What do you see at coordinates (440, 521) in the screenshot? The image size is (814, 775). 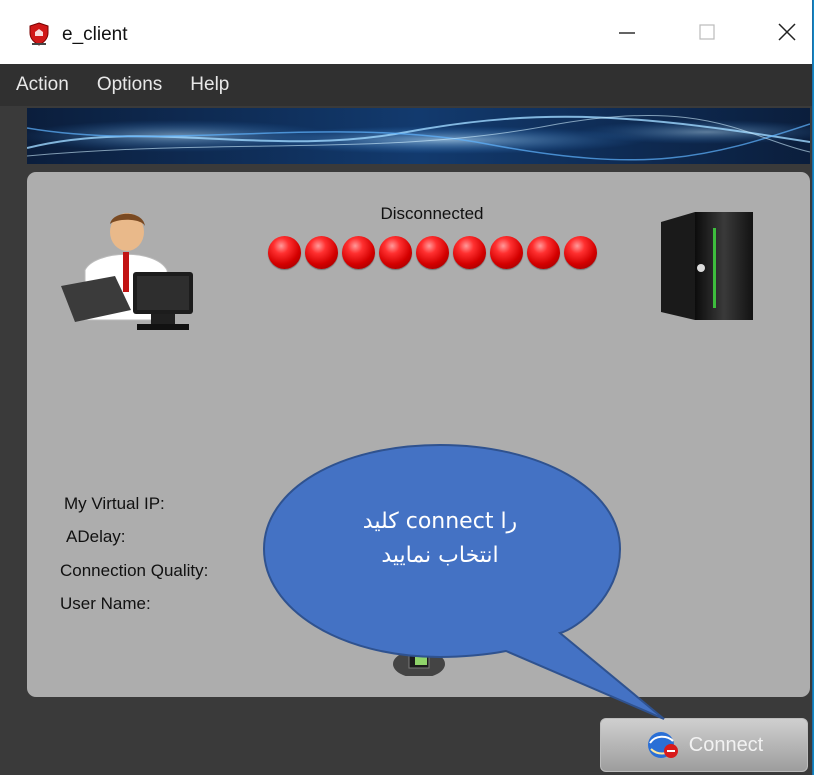 I see `callout-line-1: کلید connect را` at bounding box center [440, 521].